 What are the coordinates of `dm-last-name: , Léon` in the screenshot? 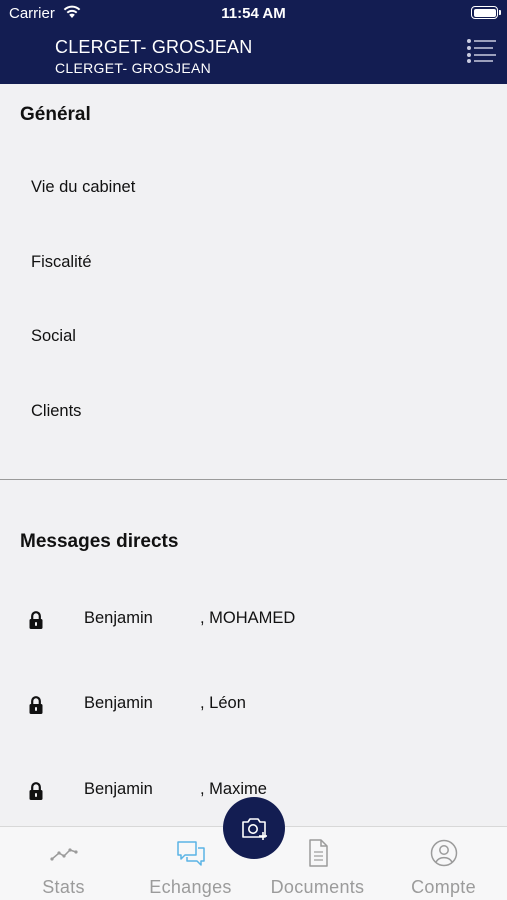 It's located at (223, 703).